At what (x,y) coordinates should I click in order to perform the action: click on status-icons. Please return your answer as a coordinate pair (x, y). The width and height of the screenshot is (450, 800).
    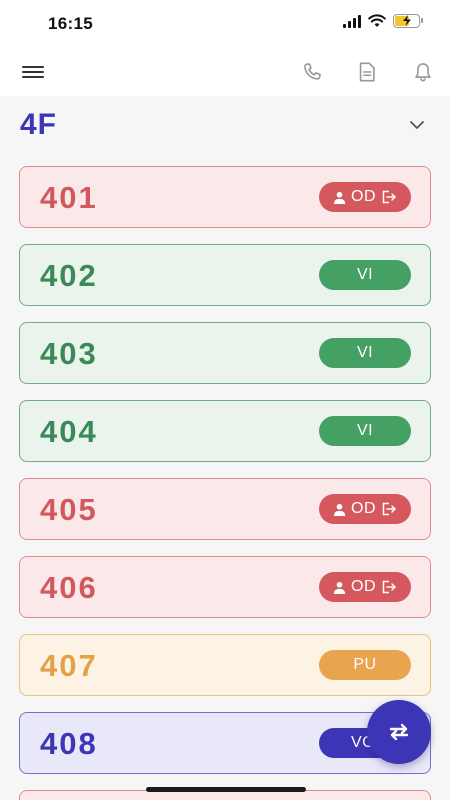
    Looking at the image, I should click on (383, 21).